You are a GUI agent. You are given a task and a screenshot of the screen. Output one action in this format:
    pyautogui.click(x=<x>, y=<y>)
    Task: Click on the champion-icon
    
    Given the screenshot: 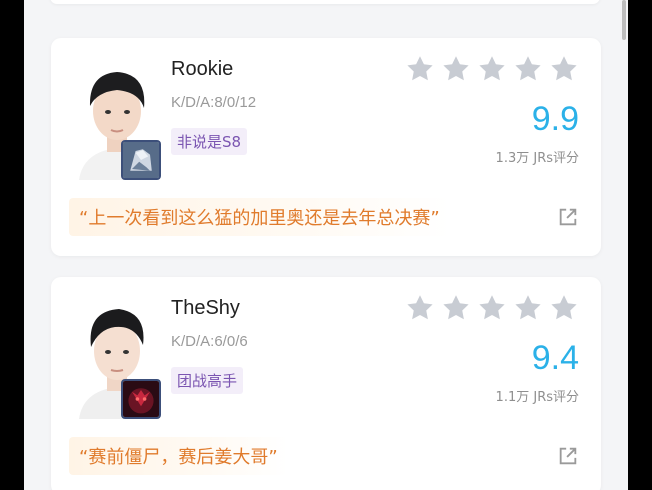 What is the action you would take?
    pyautogui.click(x=141, y=399)
    